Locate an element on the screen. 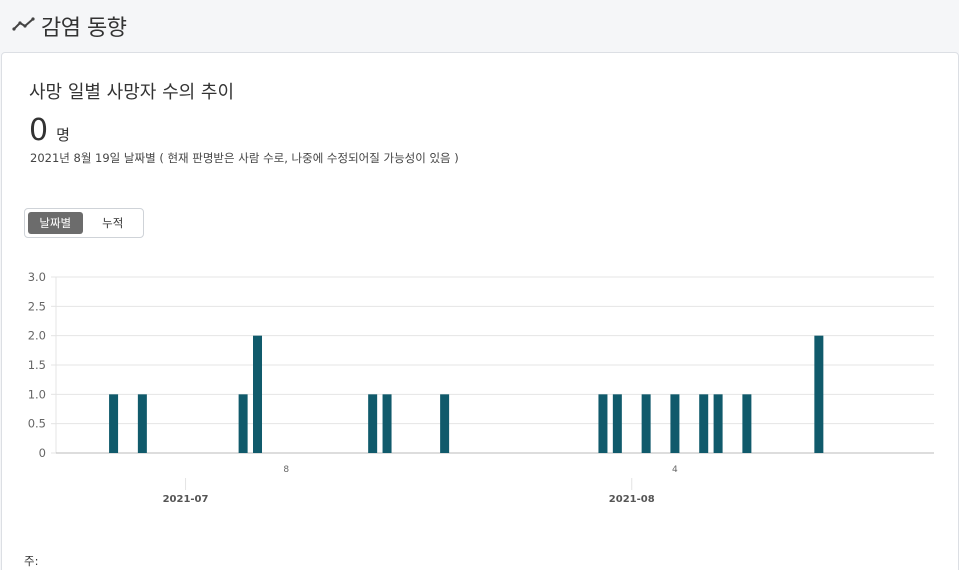 The image size is (959, 570). x-day-tick-label: 4 is located at coordinates (675, 470).